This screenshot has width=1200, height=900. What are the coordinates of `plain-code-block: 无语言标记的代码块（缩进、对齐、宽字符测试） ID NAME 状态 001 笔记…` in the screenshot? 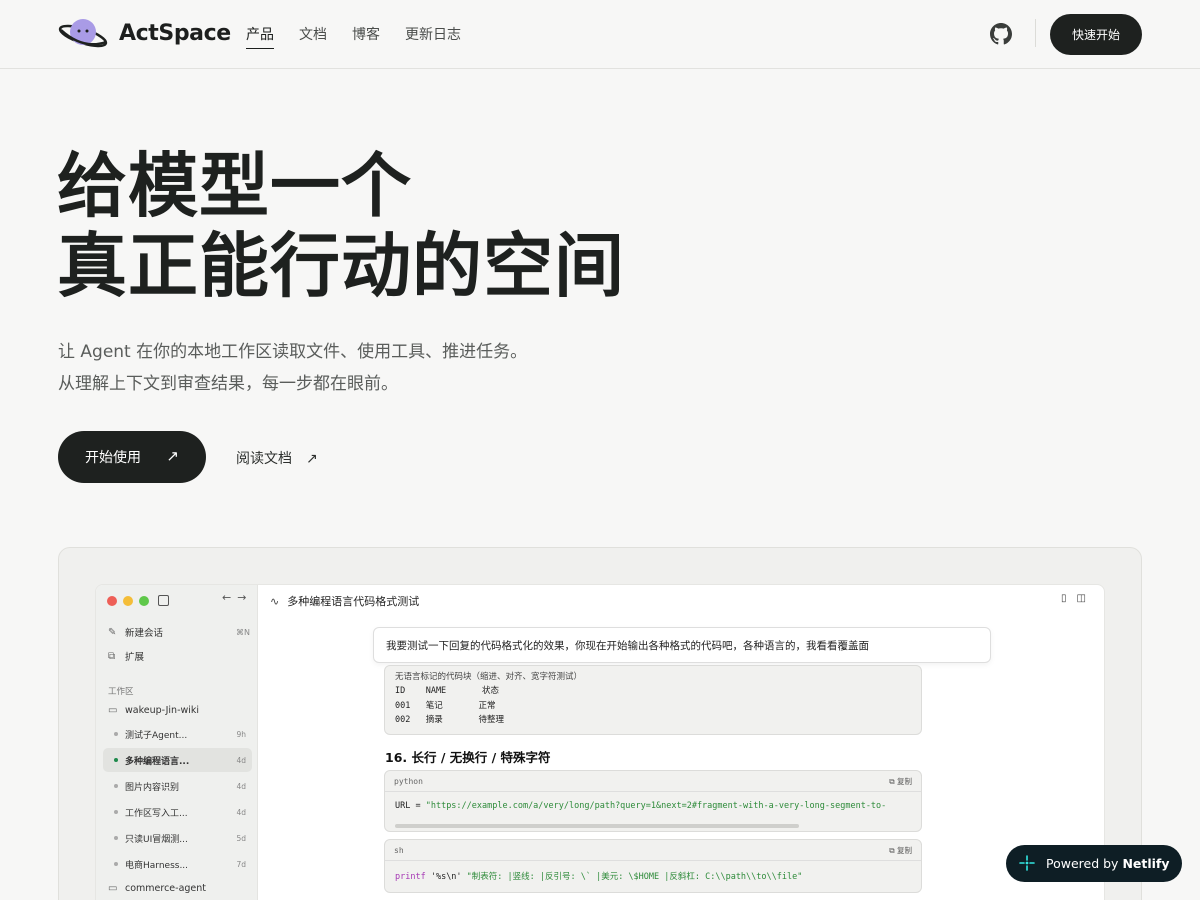 It's located at (653, 700).